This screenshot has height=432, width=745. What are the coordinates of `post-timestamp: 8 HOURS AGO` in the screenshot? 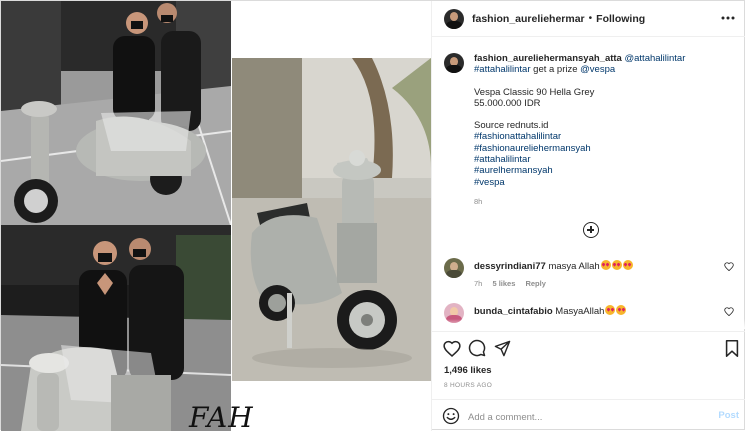 It's located at (468, 385).